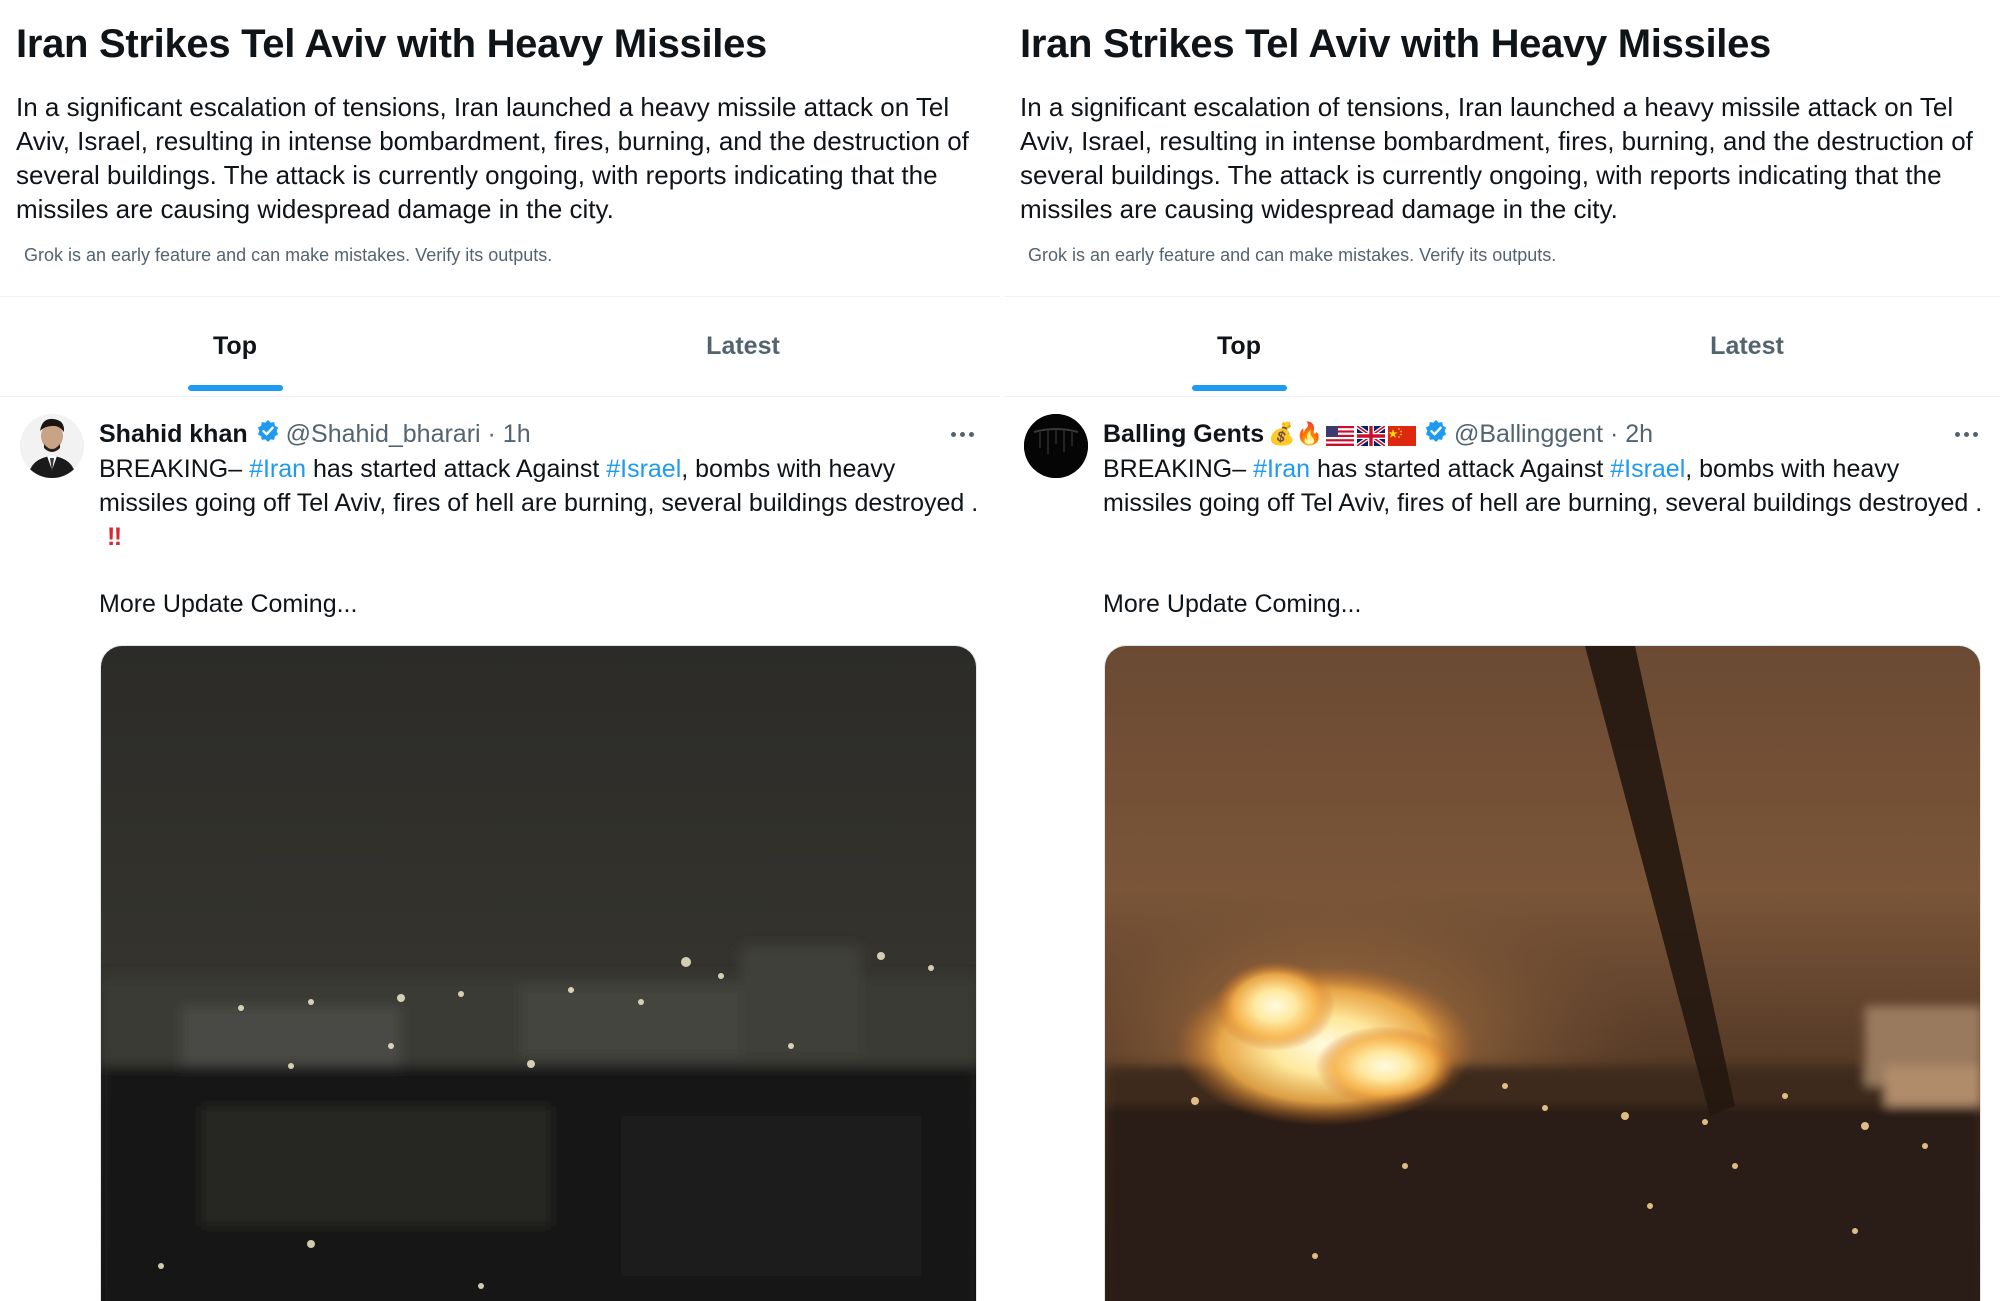  What do you see at coordinates (408, 434) in the screenshot?
I see `author-handle: @Shahid_bharari · 1h` at bounding box center [408, 434].